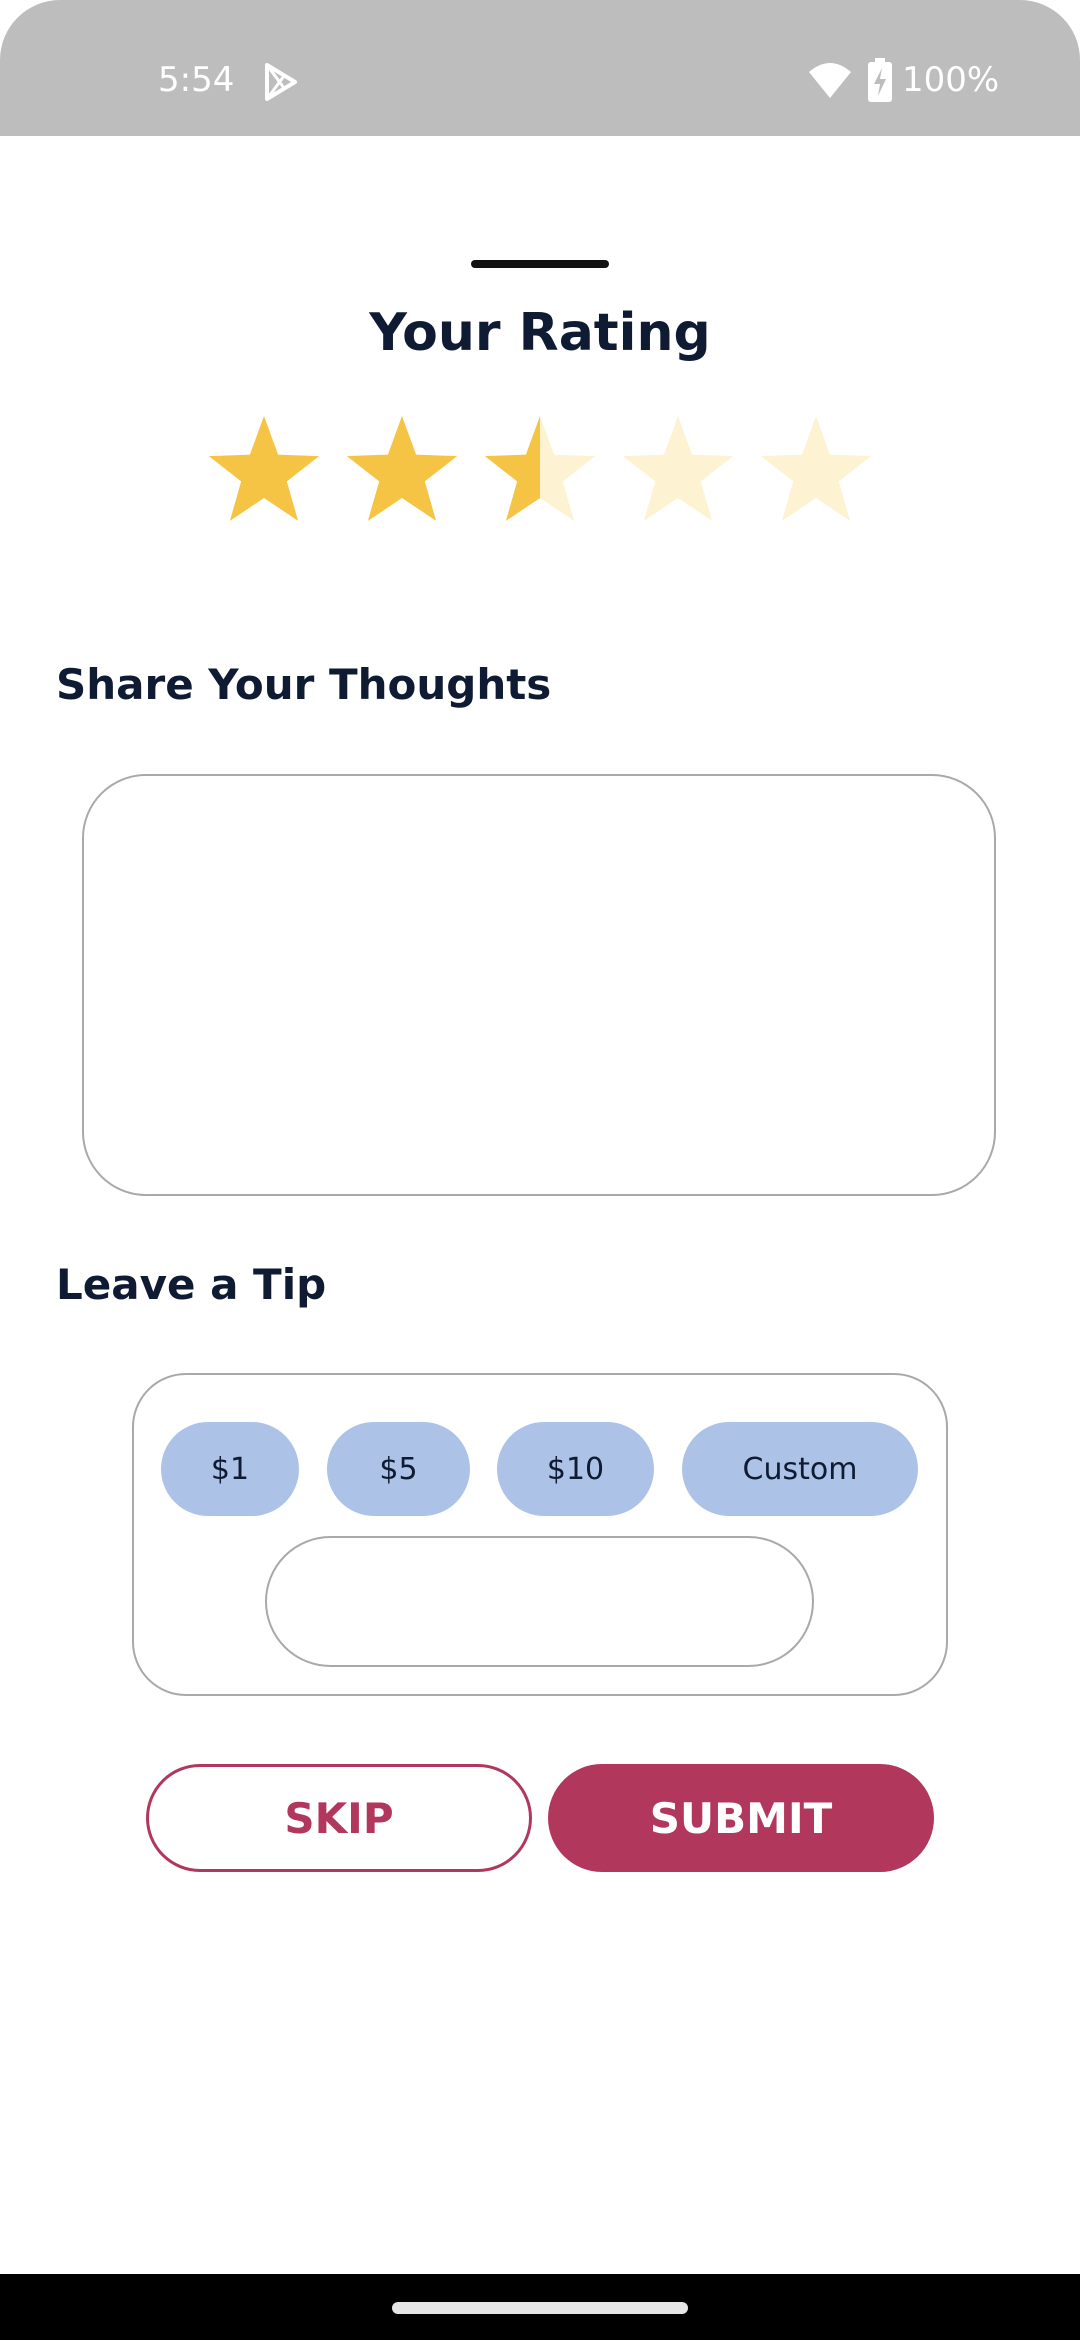 This screenshot has width=1080, height=2340. What do you see at coordinates (539, 1601) in the screenshot?
I see `custom-tip-input` at bounding box center [539, 1601].